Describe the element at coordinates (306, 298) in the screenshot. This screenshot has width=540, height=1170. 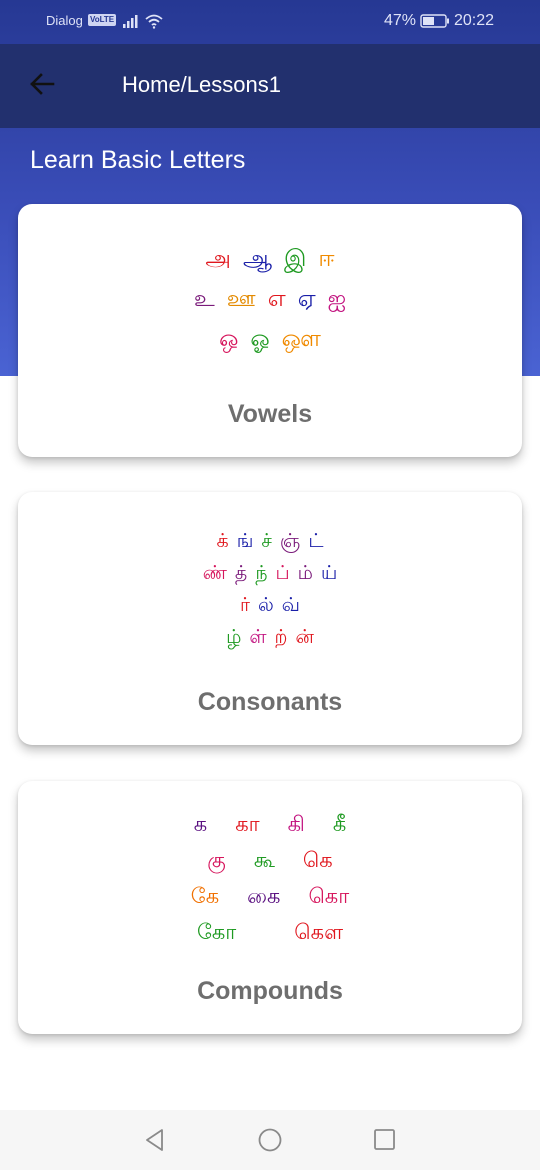
I see `tamil-letter: ஏ` at that location.